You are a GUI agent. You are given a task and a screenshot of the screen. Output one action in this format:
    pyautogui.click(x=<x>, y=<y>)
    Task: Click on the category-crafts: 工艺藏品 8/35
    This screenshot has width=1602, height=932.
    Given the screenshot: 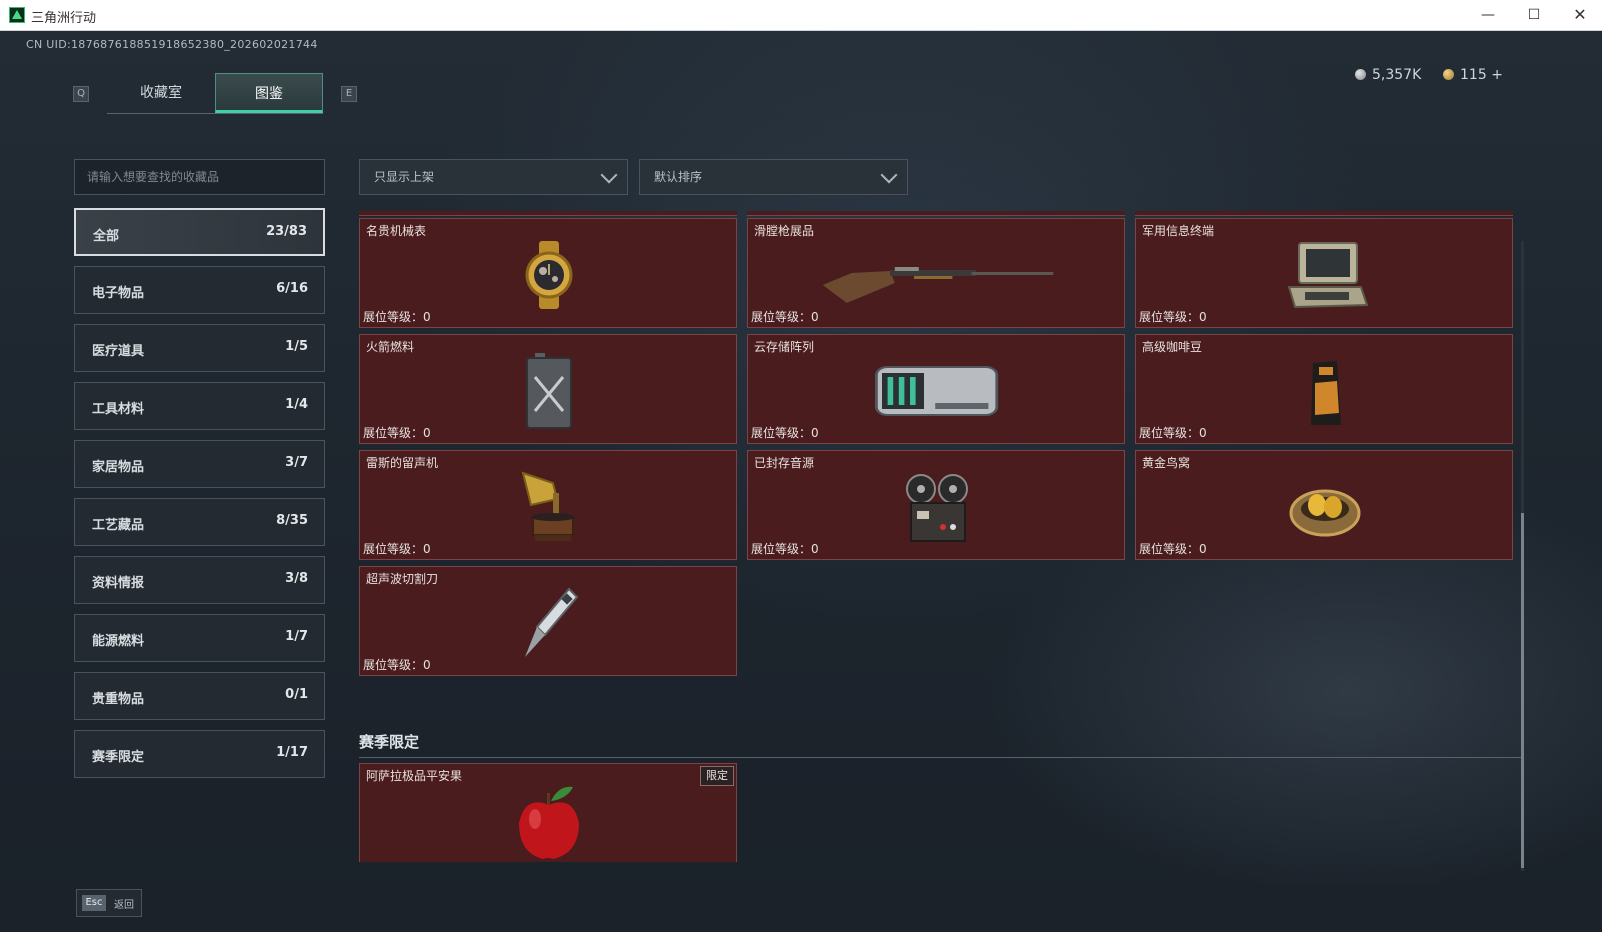 What is the action you would take?
    pyautogui.click(x=199, y=522)
    